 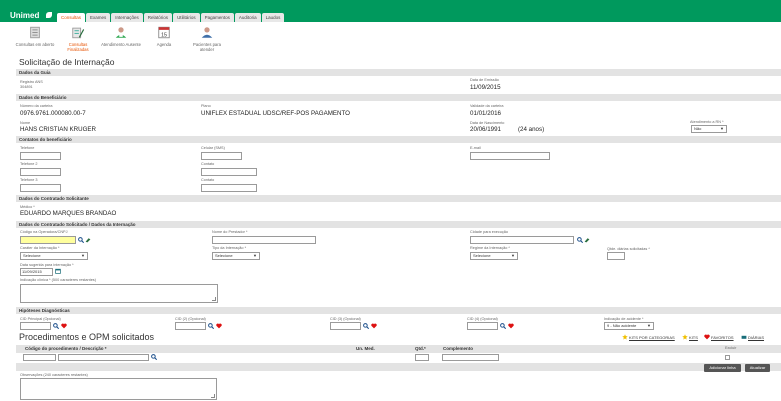 What do you see at coordinates (236, 256) in the screenshot?
I see `tipo-select: Selecione` at bounding box center [236, 256].